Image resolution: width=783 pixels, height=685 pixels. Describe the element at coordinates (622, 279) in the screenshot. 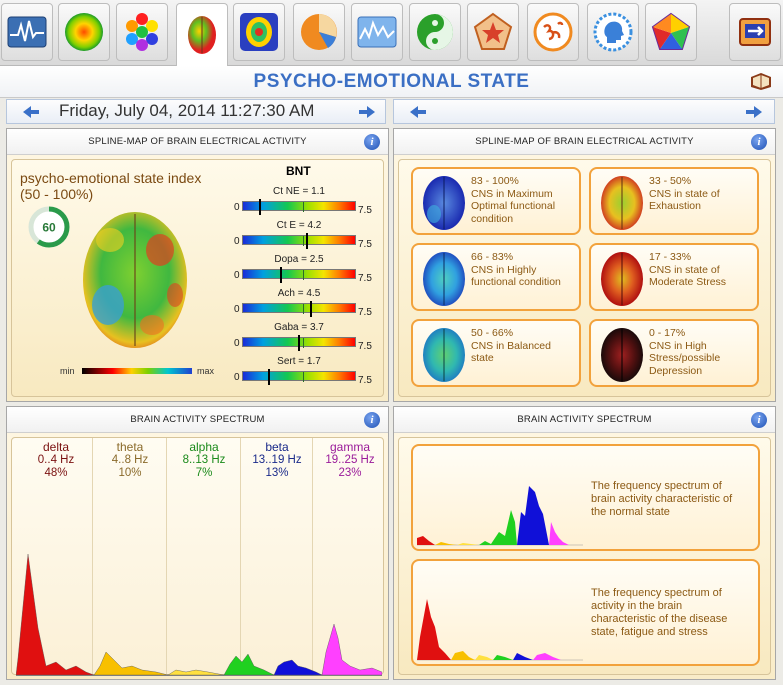

I see `brain-red-icon` at that location.